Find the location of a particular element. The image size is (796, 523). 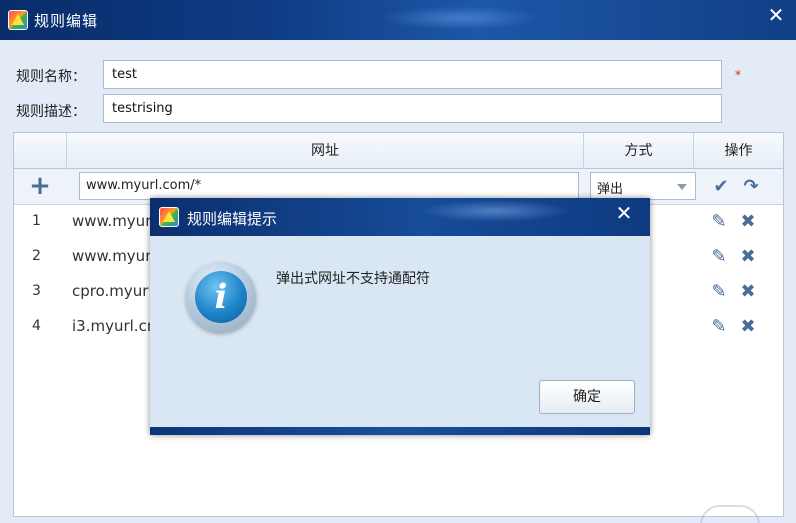

required-marker: * is located at coordinates (738, 75).